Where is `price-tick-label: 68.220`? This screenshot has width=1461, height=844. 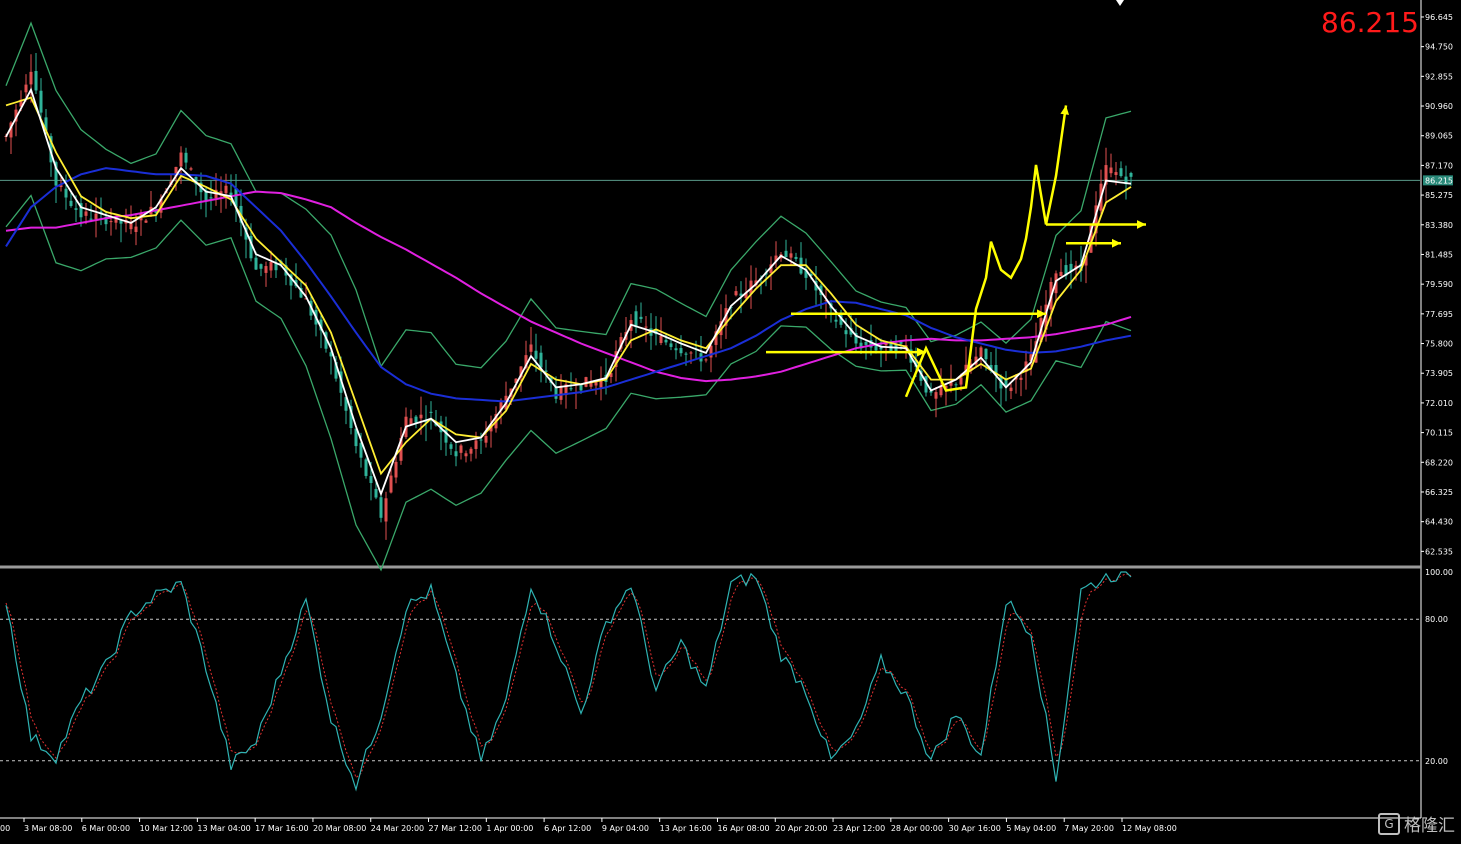 price-tick-label: 68.220 is located at coordinates (1439, 462).